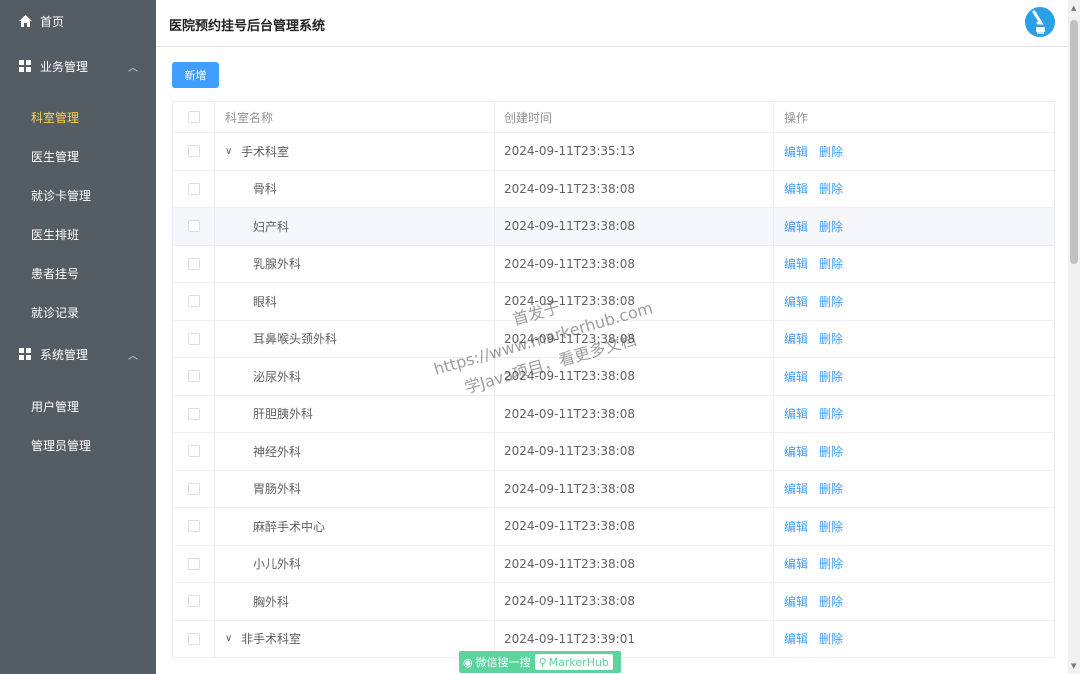 The image size is (1080, 674). Describe the element at coordinates (78, 406) in the screenshot. I see `sidebar-item-users: 用户管理` at that location.